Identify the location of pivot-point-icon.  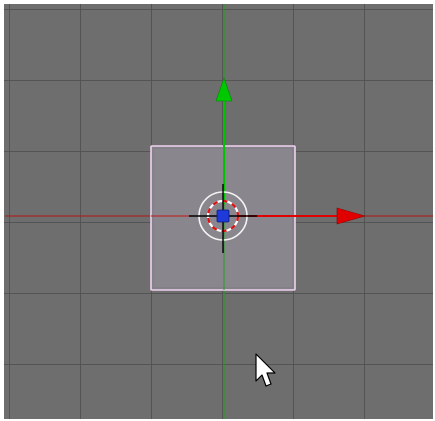
(223, 216).